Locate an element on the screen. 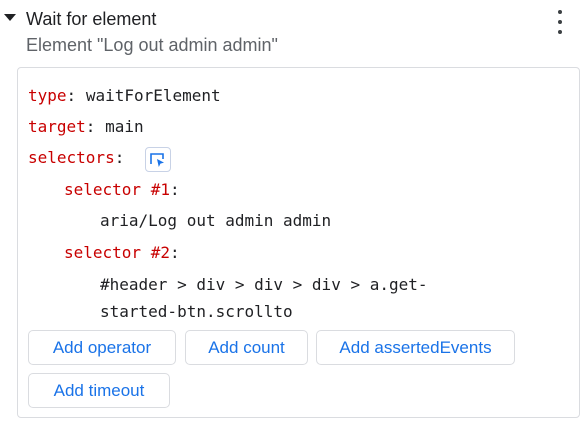  selector-2-value-line1: #header > div > div > div > a.get- is located at coordinates (264, 284).